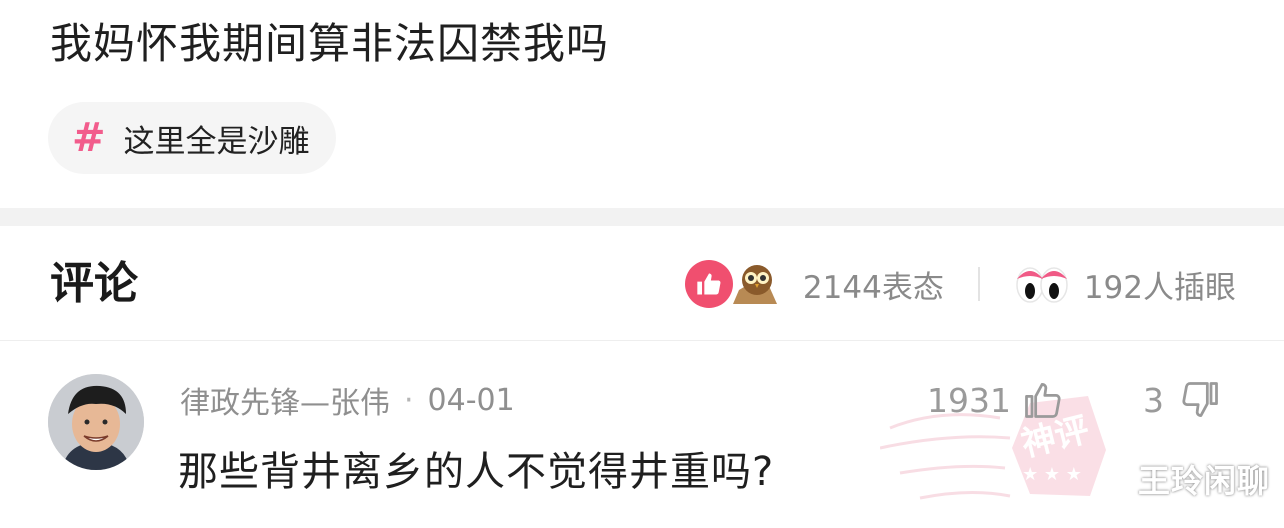  What do you see at coordinates (330, 43) in the screenshot?
I see `post-title: 我妈怀我期间算非法囚禁我吗` at bounding box center [330, 43].